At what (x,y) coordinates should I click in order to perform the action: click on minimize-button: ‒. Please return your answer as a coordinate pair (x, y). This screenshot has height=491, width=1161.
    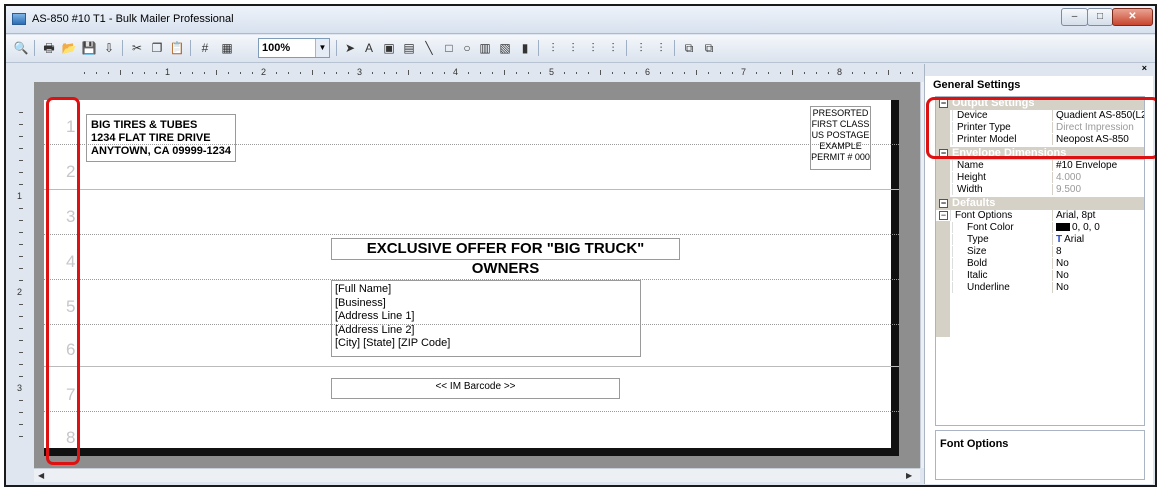
    Looking at the image, I should click on (1074, 17).